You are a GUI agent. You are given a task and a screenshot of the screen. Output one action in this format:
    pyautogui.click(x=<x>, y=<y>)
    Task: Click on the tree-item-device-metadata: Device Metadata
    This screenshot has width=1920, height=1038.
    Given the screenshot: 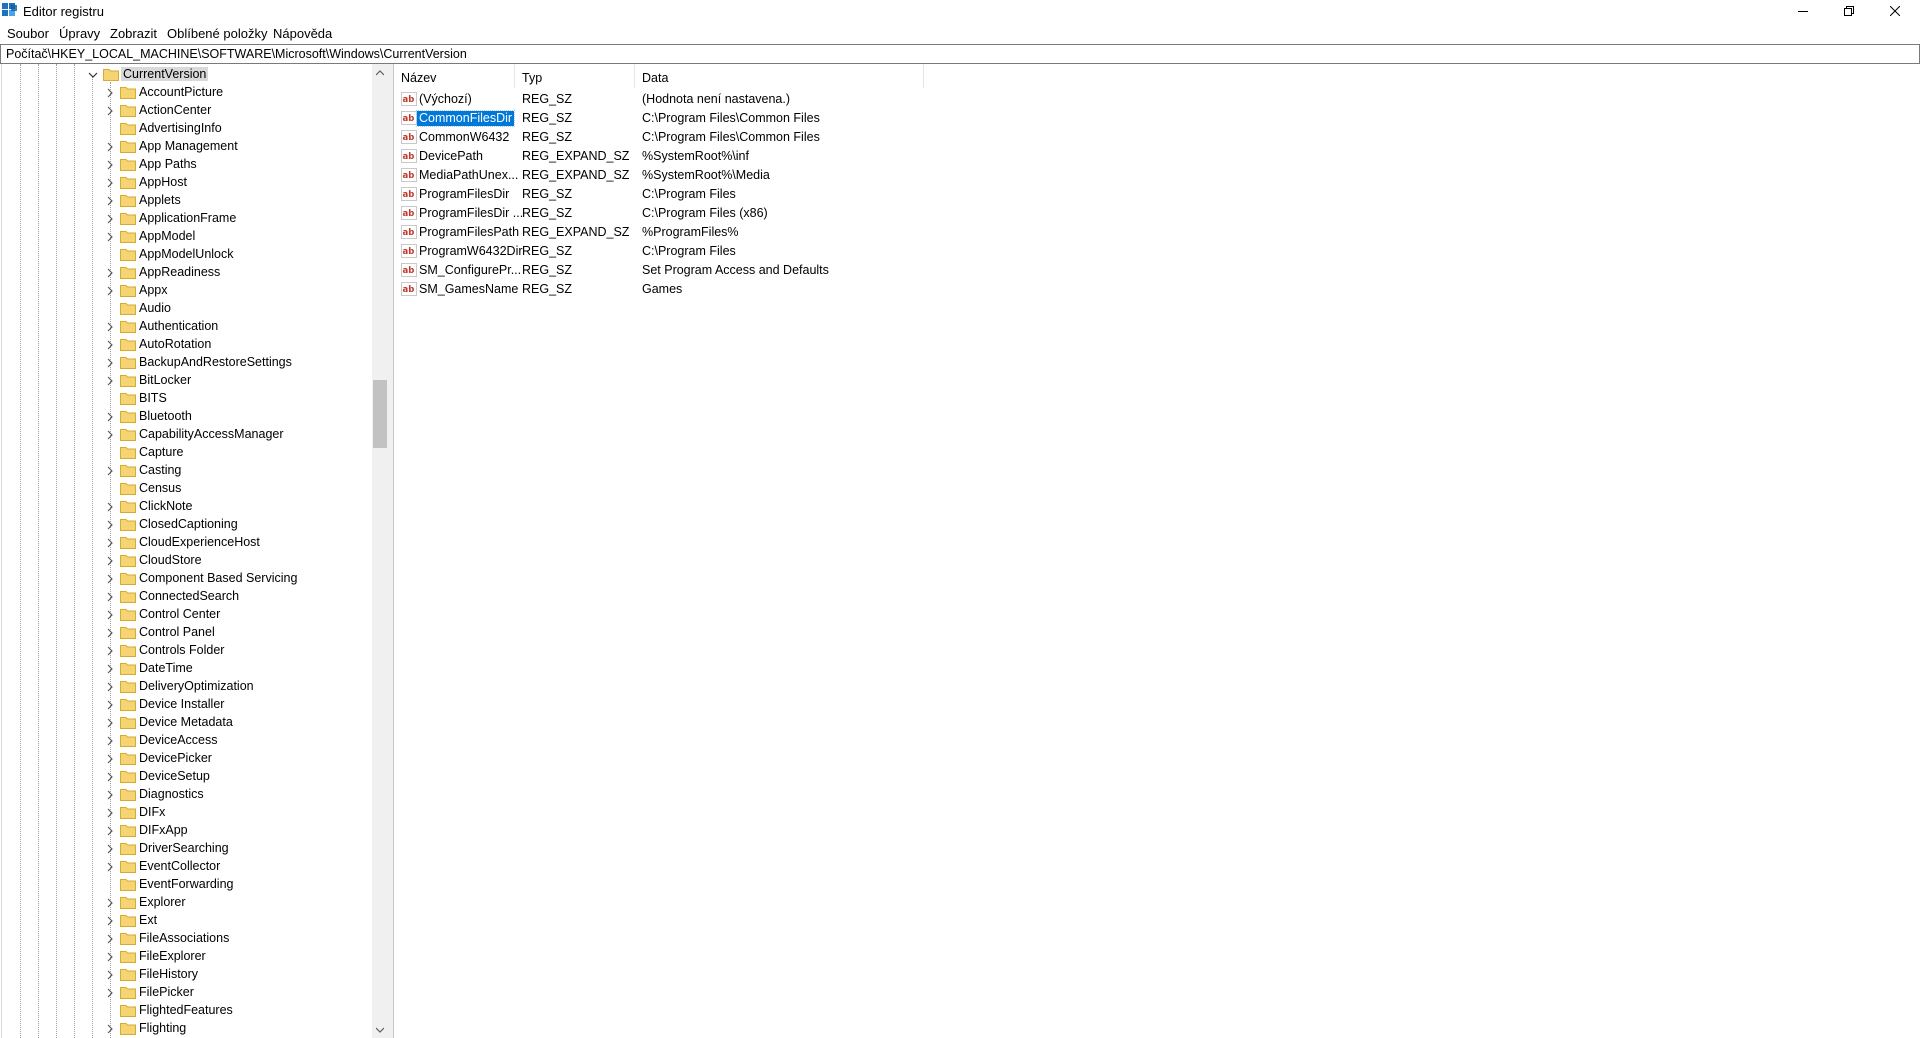 What is the action you would take?
    pyautogui.click(x=188, y=723)
    